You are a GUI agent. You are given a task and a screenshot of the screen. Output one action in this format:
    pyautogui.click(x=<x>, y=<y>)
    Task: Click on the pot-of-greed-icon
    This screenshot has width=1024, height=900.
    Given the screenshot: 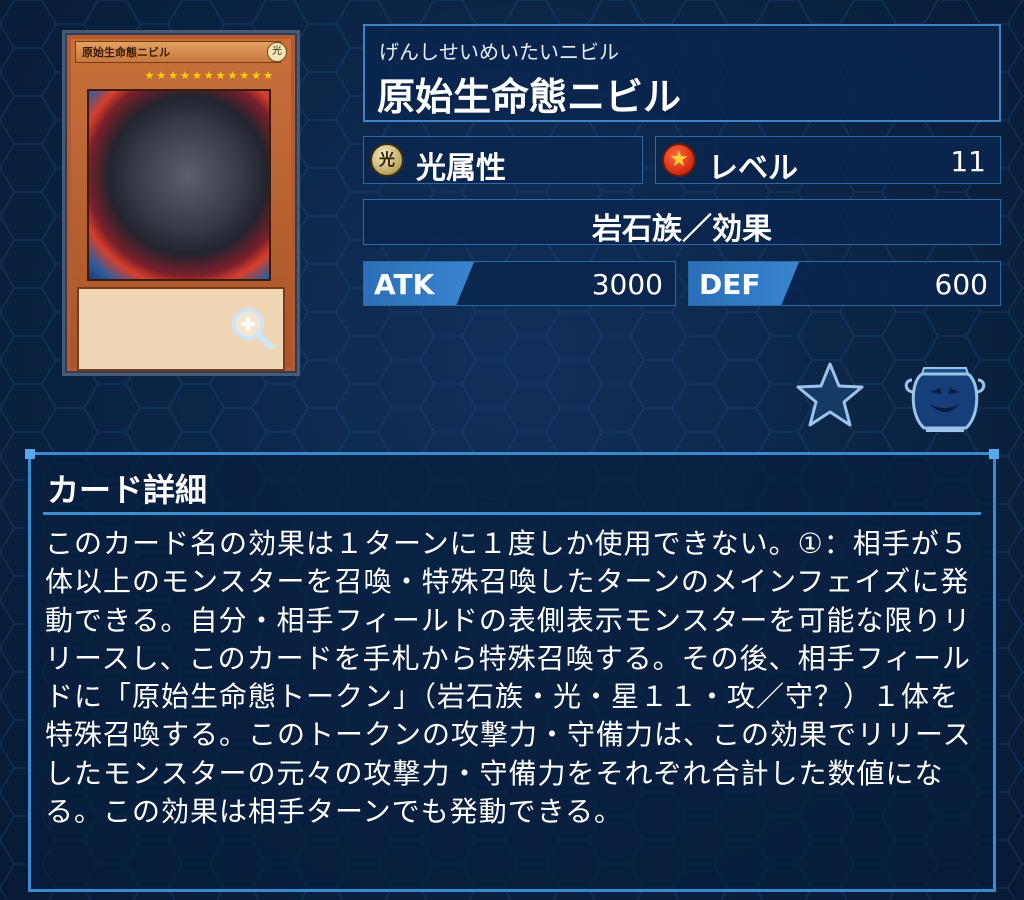 What is the action you would take?
    pyautogui.click(x=945, y=397)
    